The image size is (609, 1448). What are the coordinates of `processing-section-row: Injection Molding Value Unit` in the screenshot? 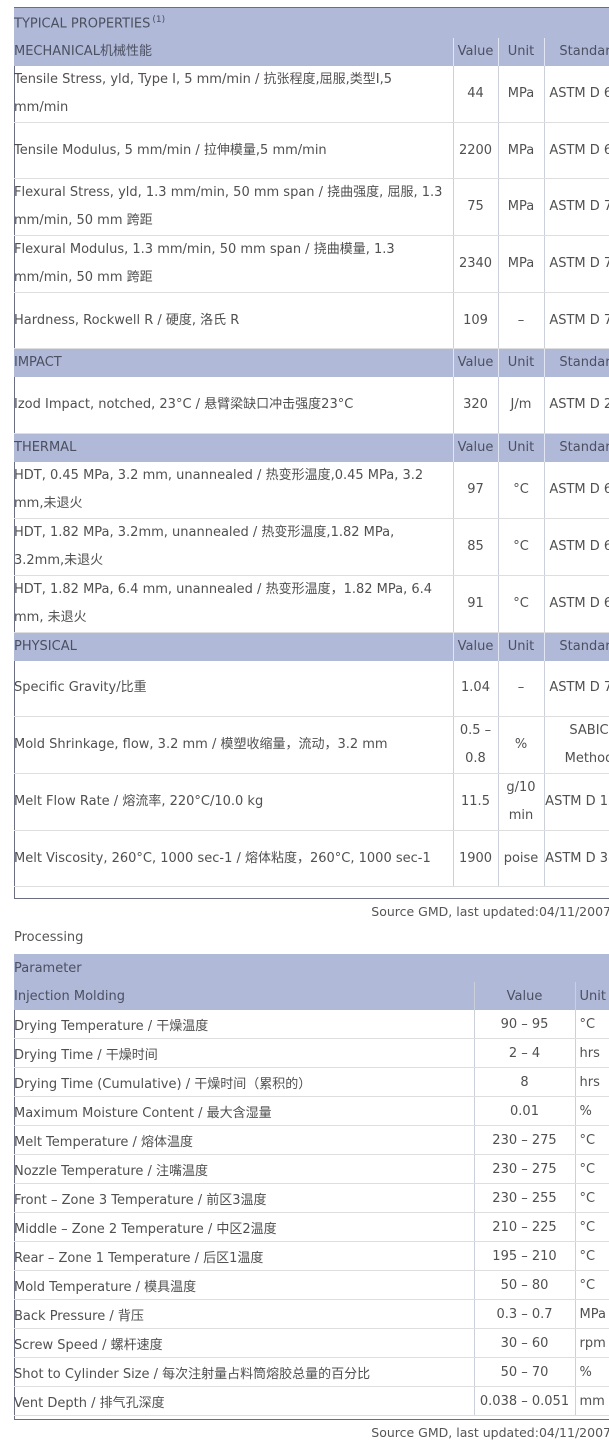 It's located at (311, 996).